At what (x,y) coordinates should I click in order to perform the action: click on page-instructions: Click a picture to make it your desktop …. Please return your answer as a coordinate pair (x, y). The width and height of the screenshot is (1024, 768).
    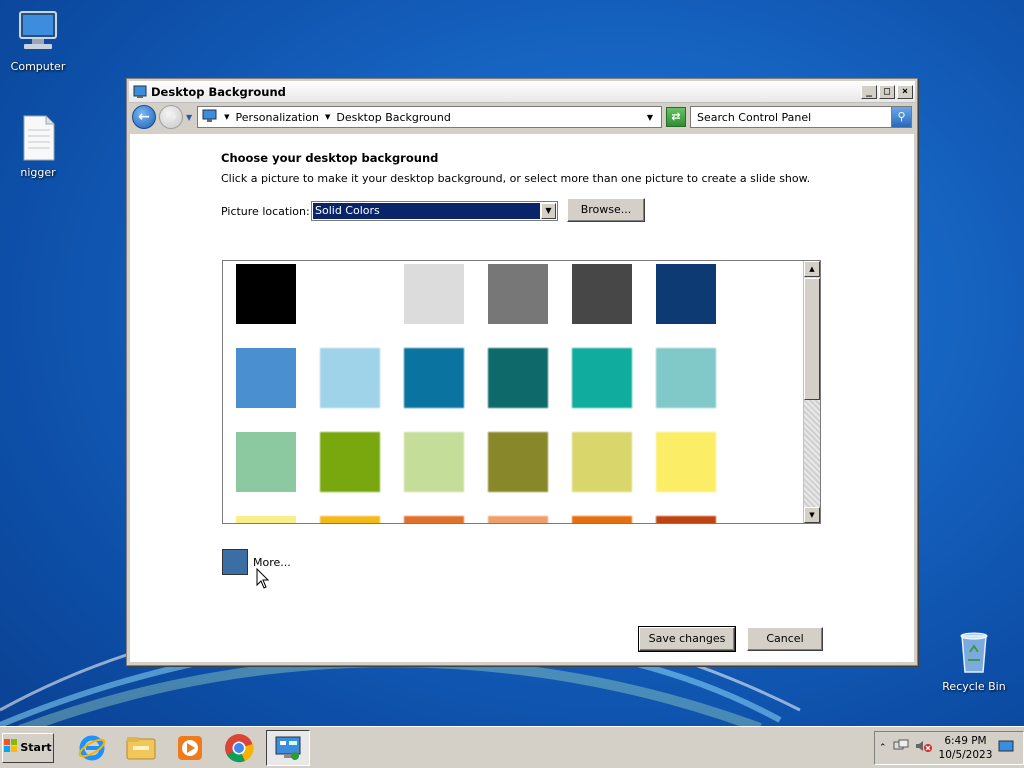
    Looking at the image, I should click on (516, 178).